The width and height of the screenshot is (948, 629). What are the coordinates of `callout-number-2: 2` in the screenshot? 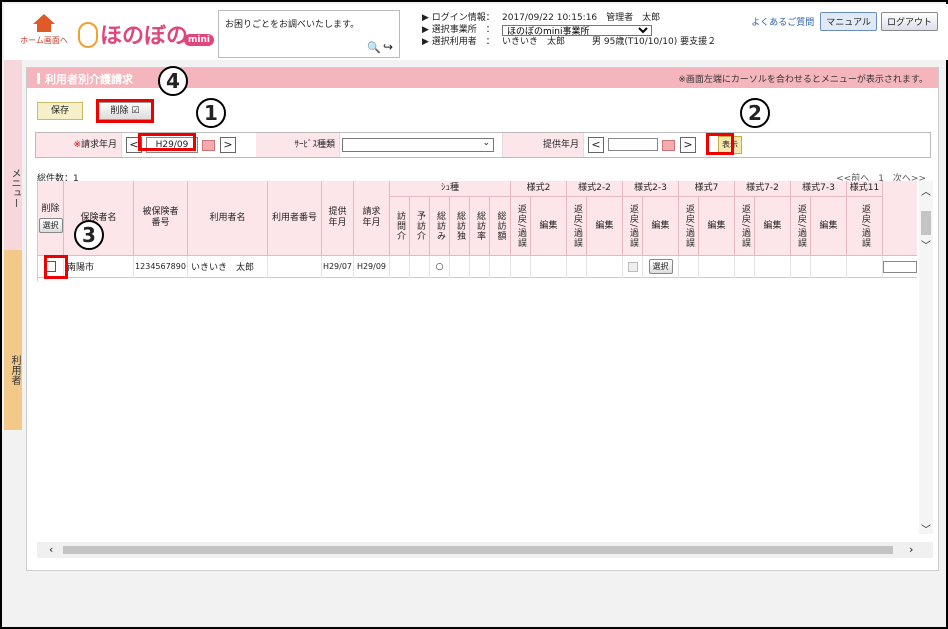 It's located at (755, 113).